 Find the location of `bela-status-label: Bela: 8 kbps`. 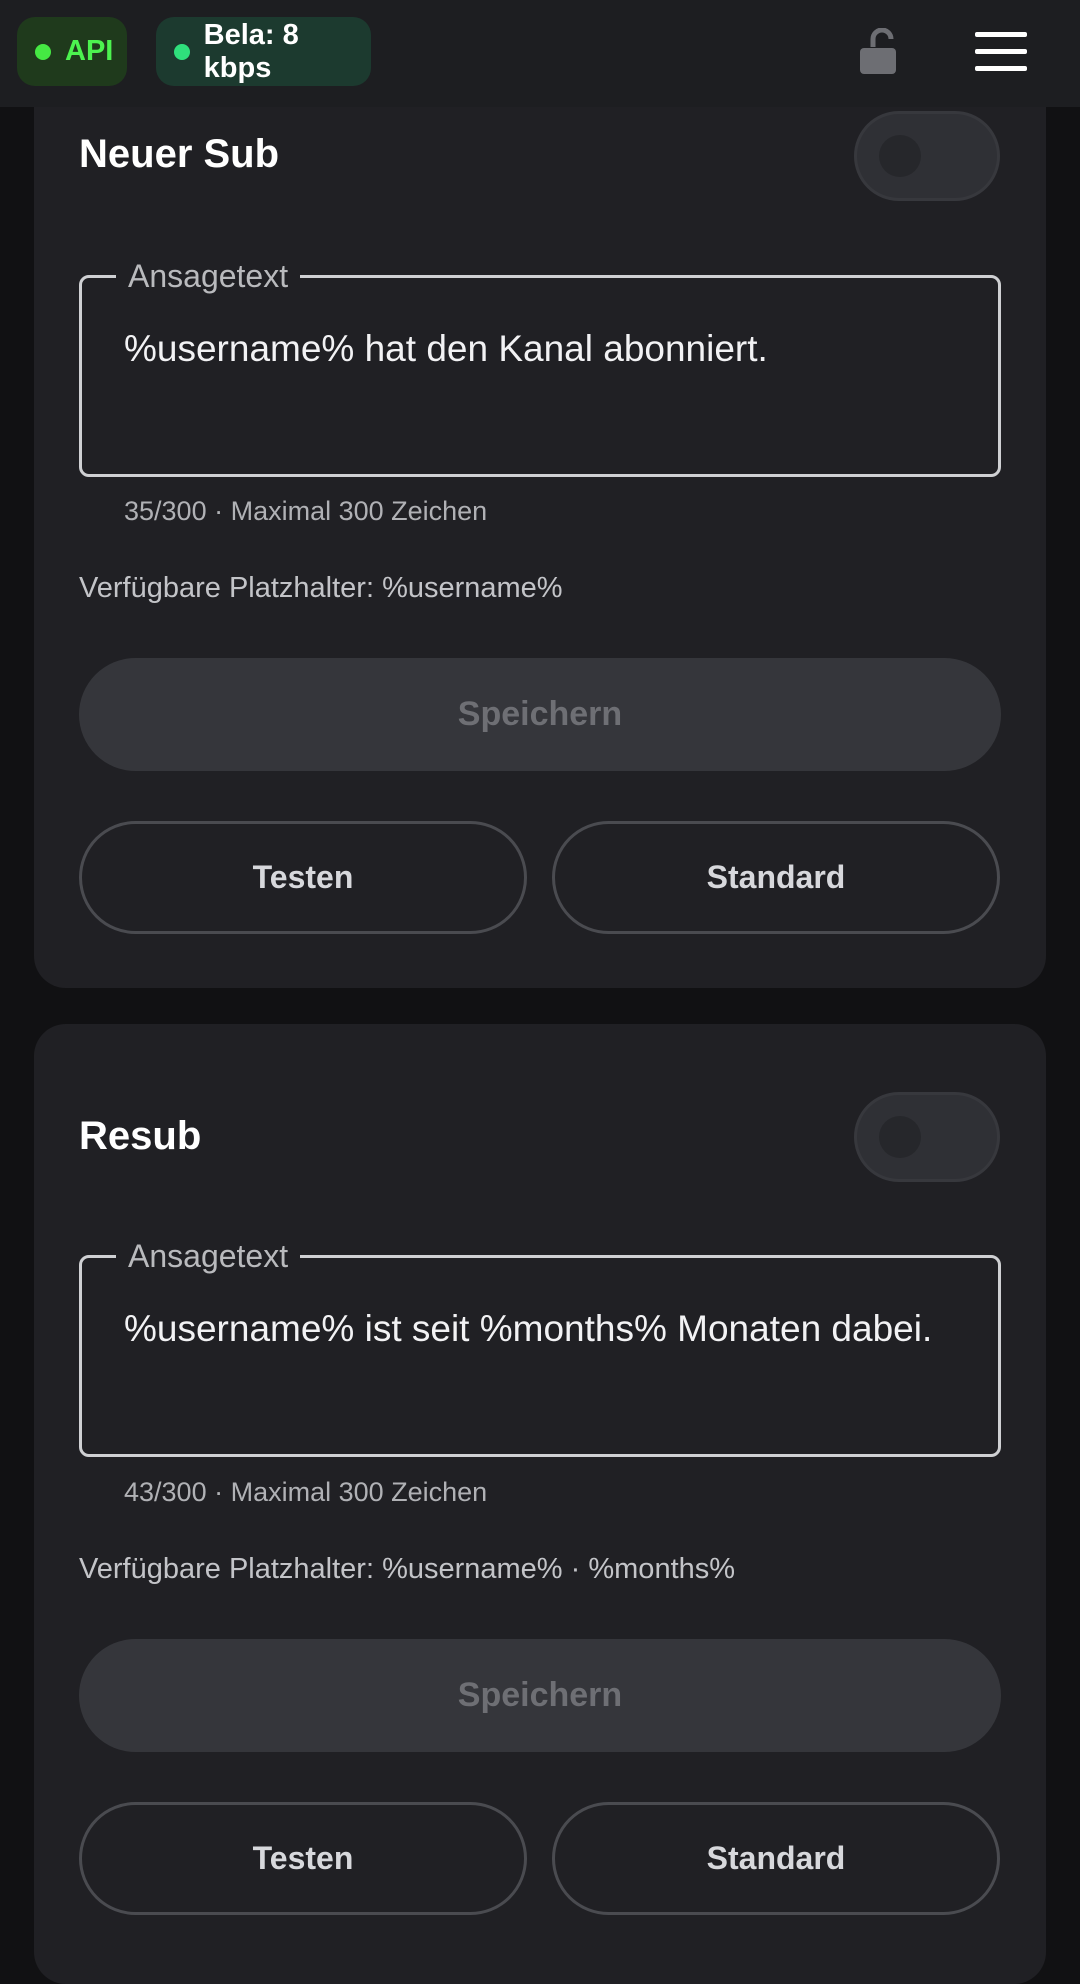

bela-status-label: Bela: 8 kbps is located at coordinates (251, 51).